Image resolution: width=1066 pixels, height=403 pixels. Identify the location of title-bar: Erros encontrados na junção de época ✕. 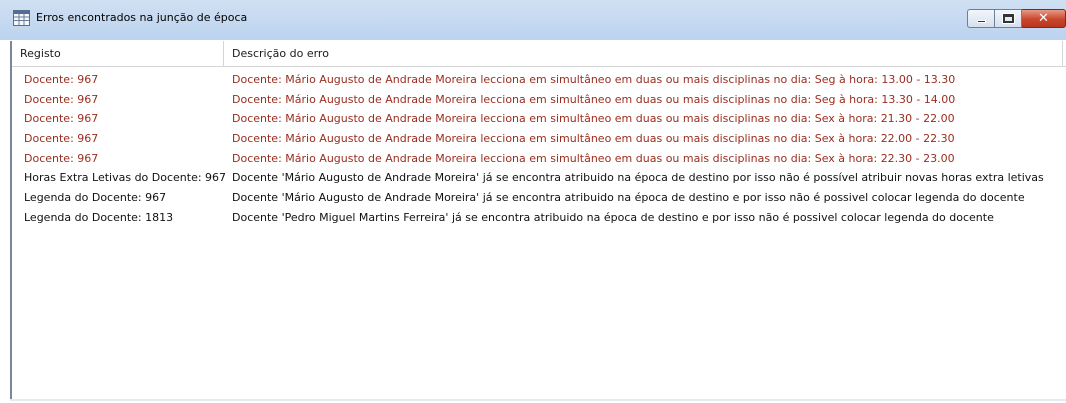
(533, 20).